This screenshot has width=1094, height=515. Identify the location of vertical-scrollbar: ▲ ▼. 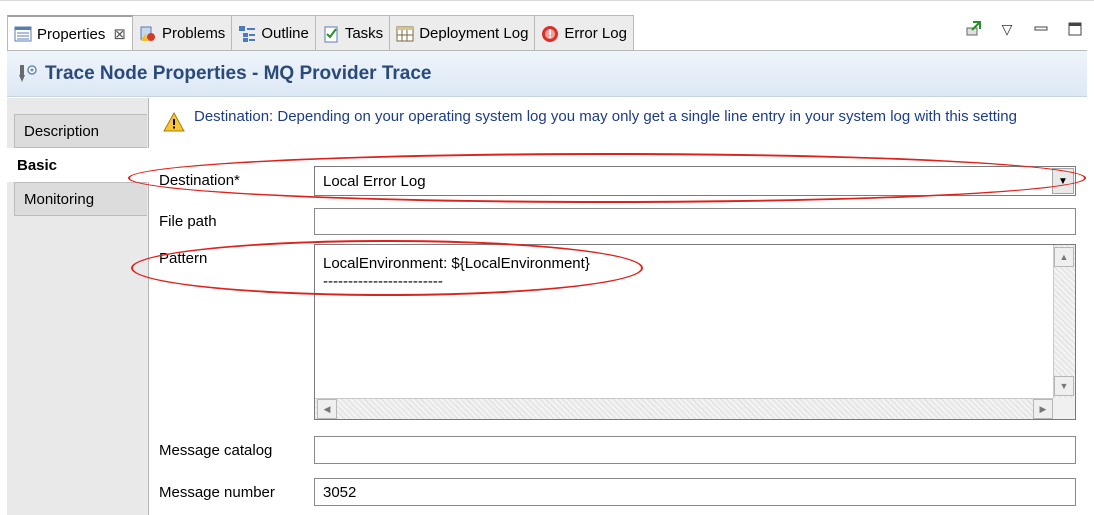
(1064, 321).